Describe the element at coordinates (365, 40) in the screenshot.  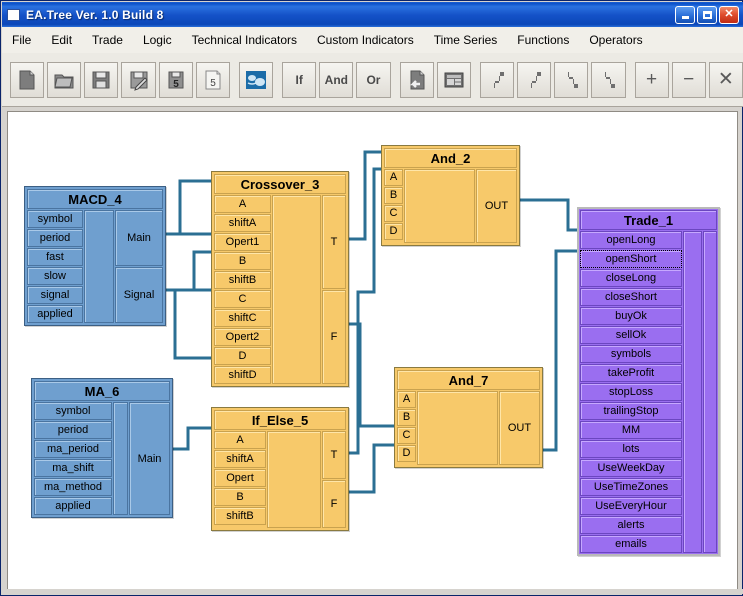
I see `menu-item-custom-indicators: Custom Indicators` at that location.